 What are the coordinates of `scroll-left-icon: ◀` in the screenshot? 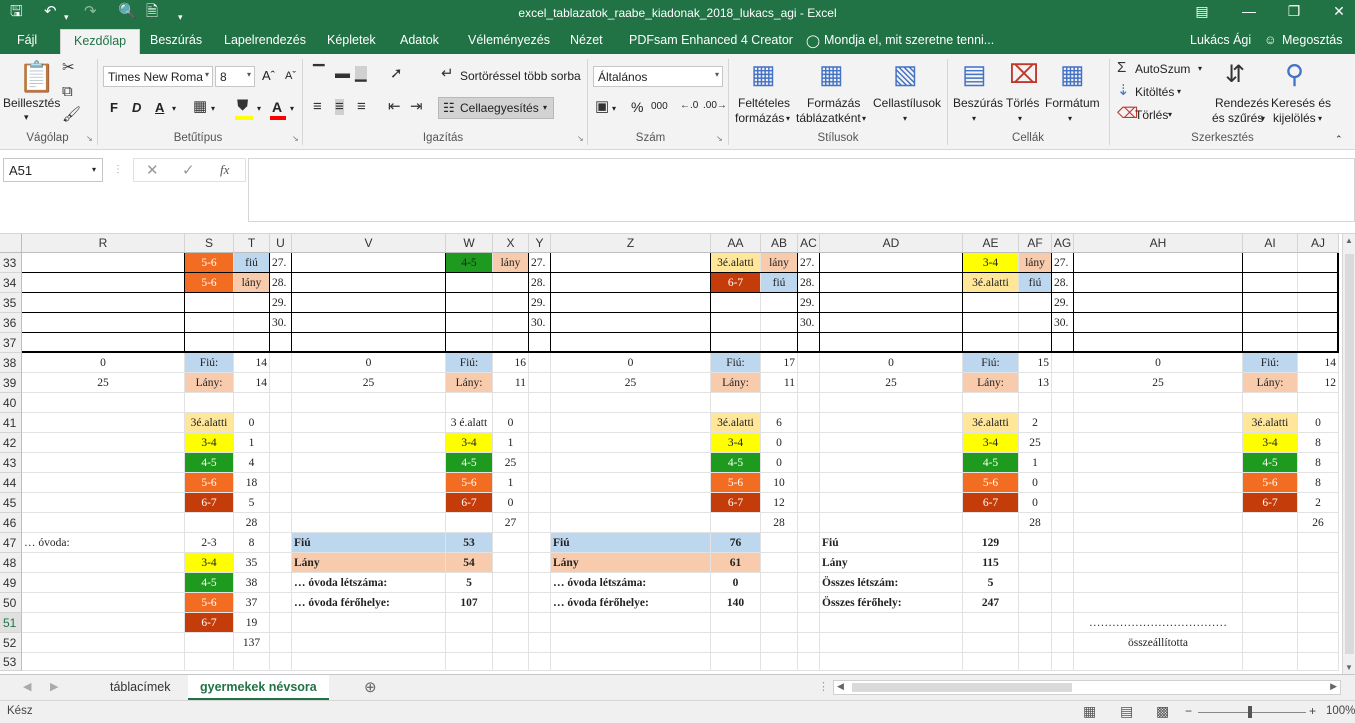 It's located at (840, 686).